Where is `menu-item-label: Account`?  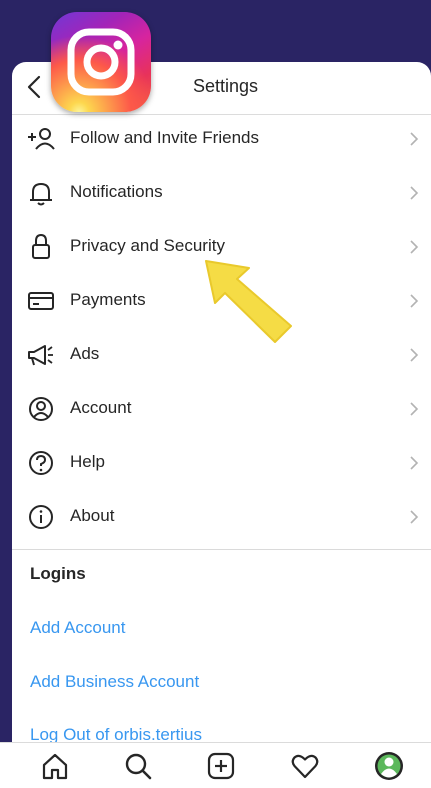 menu-item-label: Account is located at coordinates (101, 407).